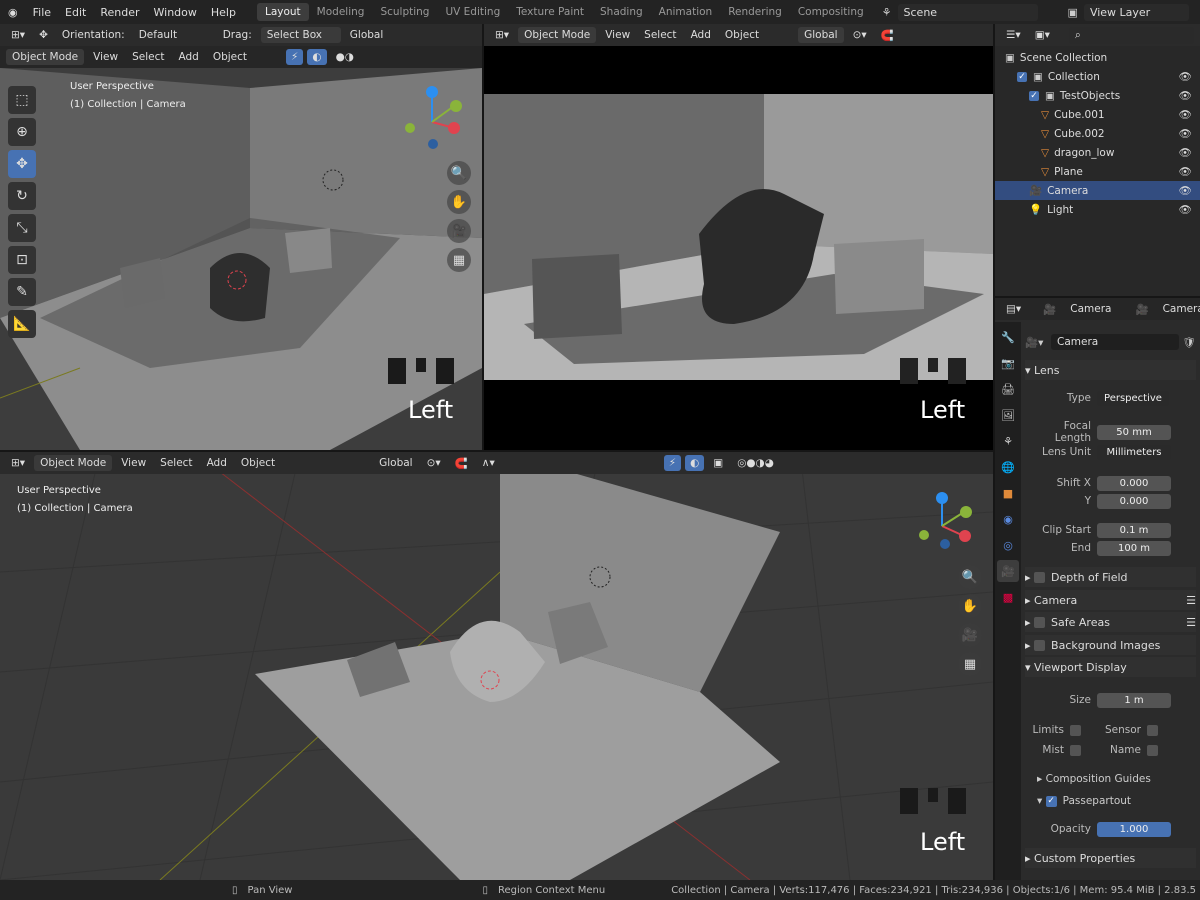  I want to click on object-tab-icon: ■, so click(1008, 493).